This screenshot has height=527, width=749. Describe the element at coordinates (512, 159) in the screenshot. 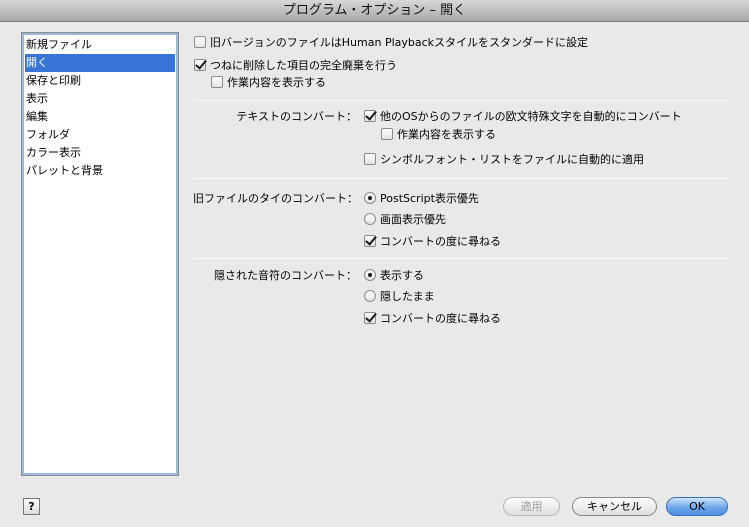

I see `symbol-font-label: シンボルフォント・リストをファイルに自動的に適用` at that location.